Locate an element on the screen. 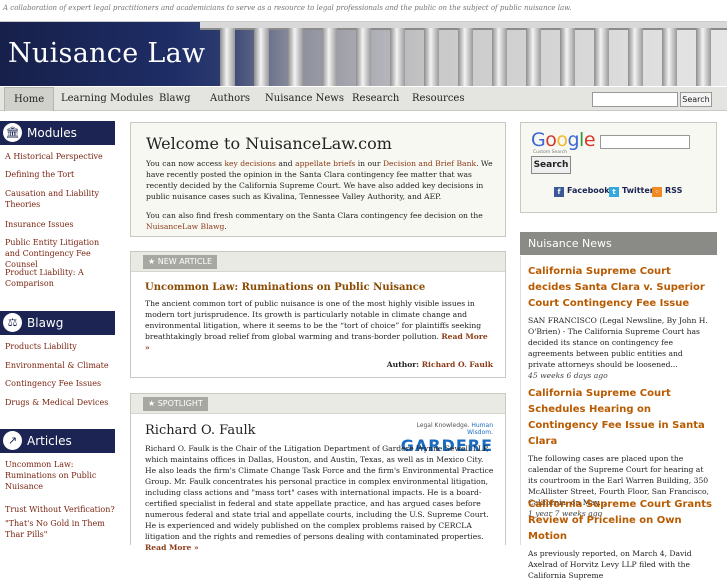 The width and height of the screenshot is (727, 581). scales-icon: ⚖ is located at coordinates (12, 322).